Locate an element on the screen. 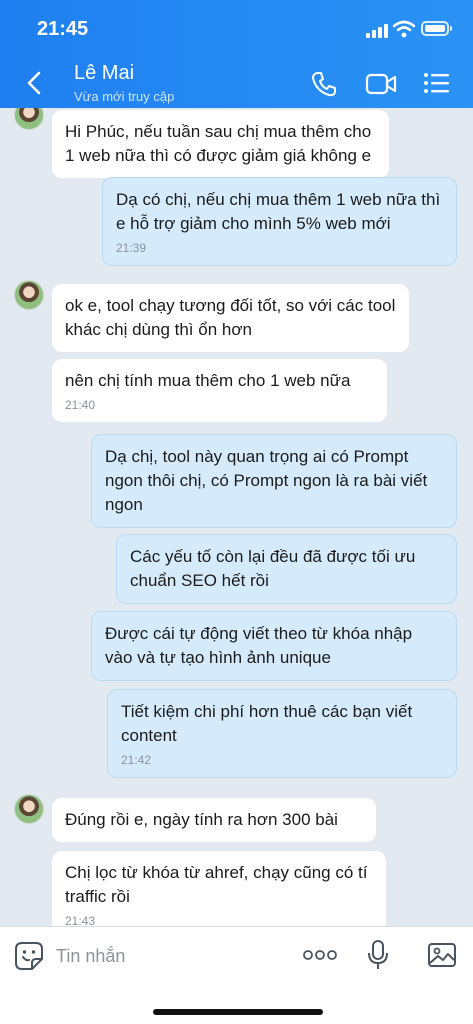 This screenshot has height=1024, width=473. contact-name: Lê Mai is located at coordinates (104, 73).